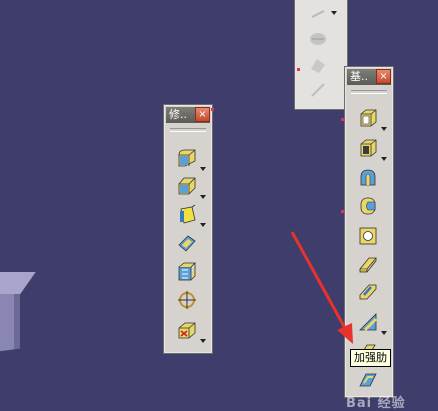 This screenshot has height=411, width=438. What do you see at coordinates (368, 118) in the screenshot?
I see `pad-icon` at bounding box center [368, 118].